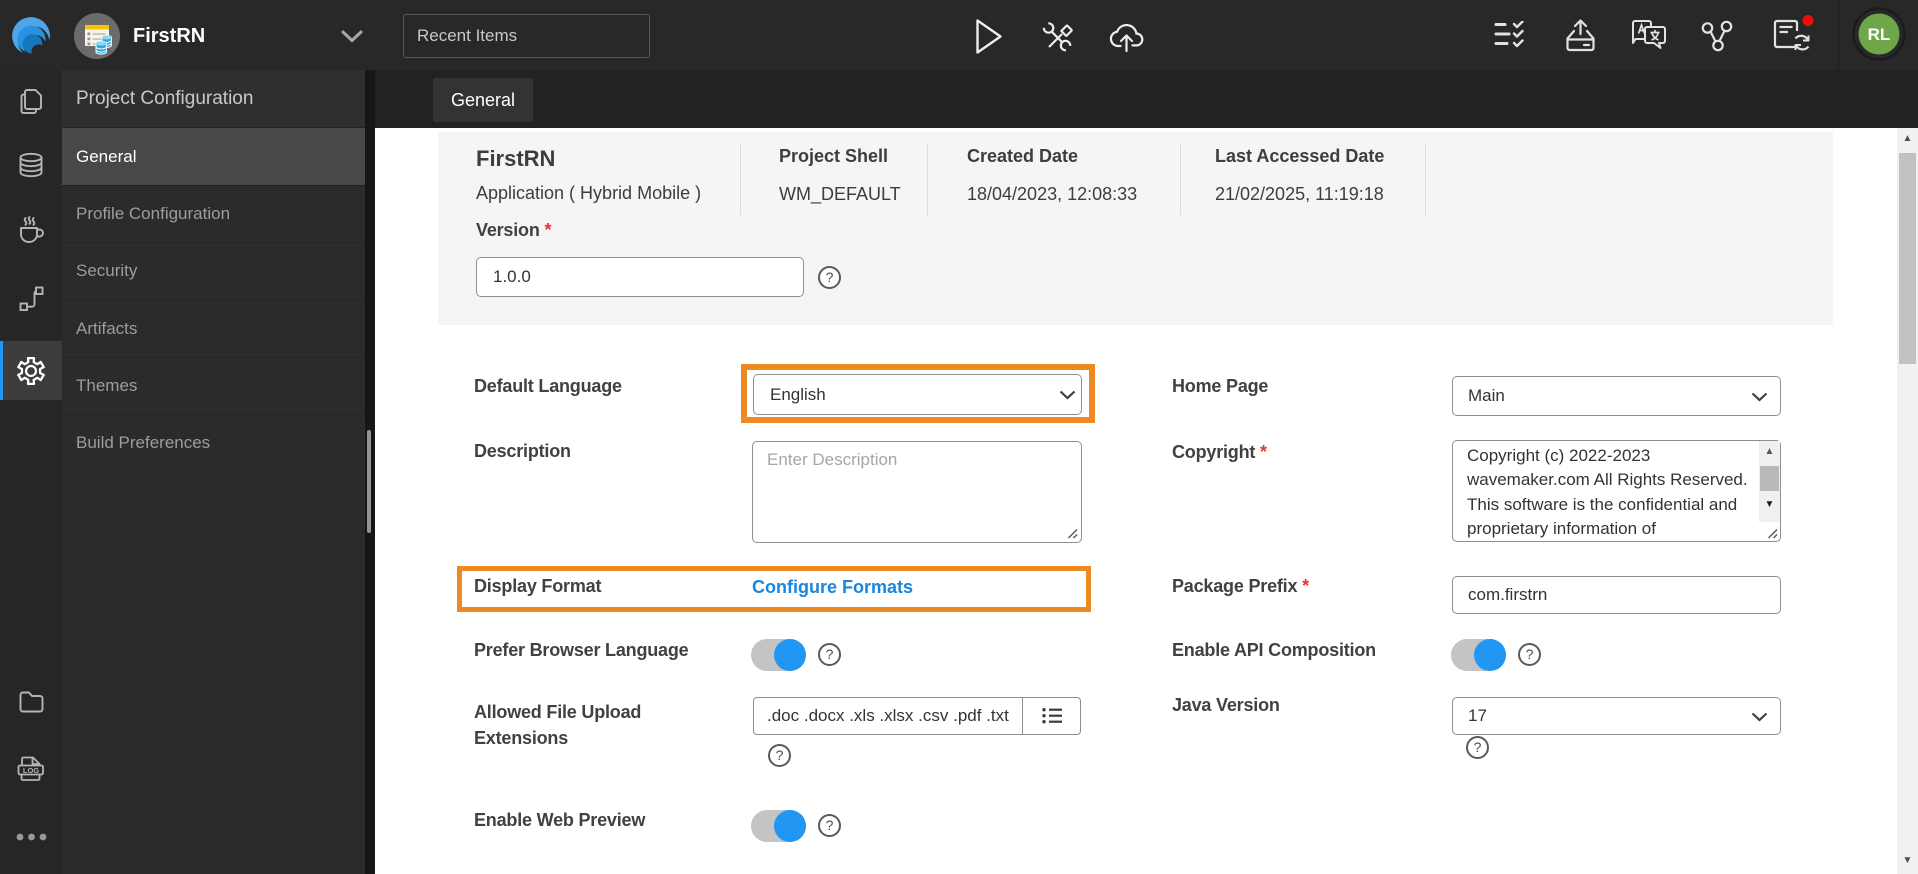 Image resolution: width=1918 pixels, height=874 pixels. Describe the element at coordinates (31, 770) in the screenshot. I see `svg-text: LOG` at that location.